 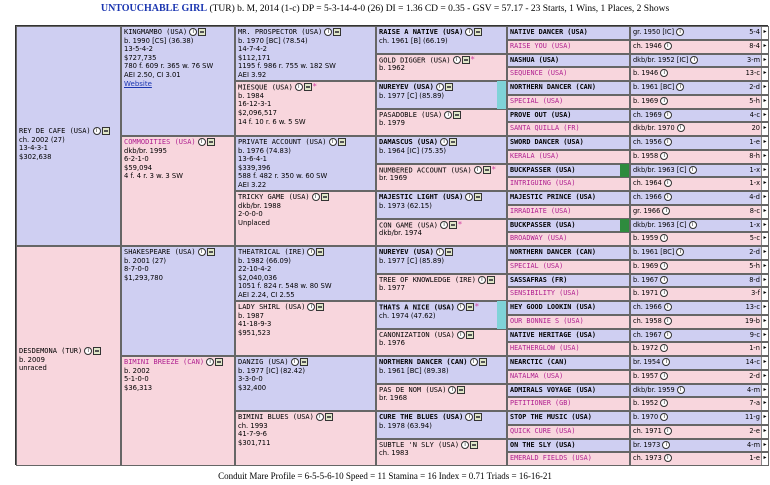 What do you see at coordinates (271, 307) in the screenshot?
I see `ancestor-name: LADY SHIRL (USA)` at bounding box center [271, 307].